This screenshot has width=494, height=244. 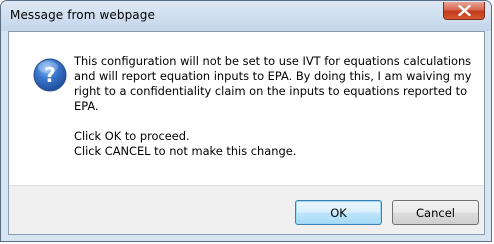 I want to click on ok-button: OK, so click(x=338, y=212).